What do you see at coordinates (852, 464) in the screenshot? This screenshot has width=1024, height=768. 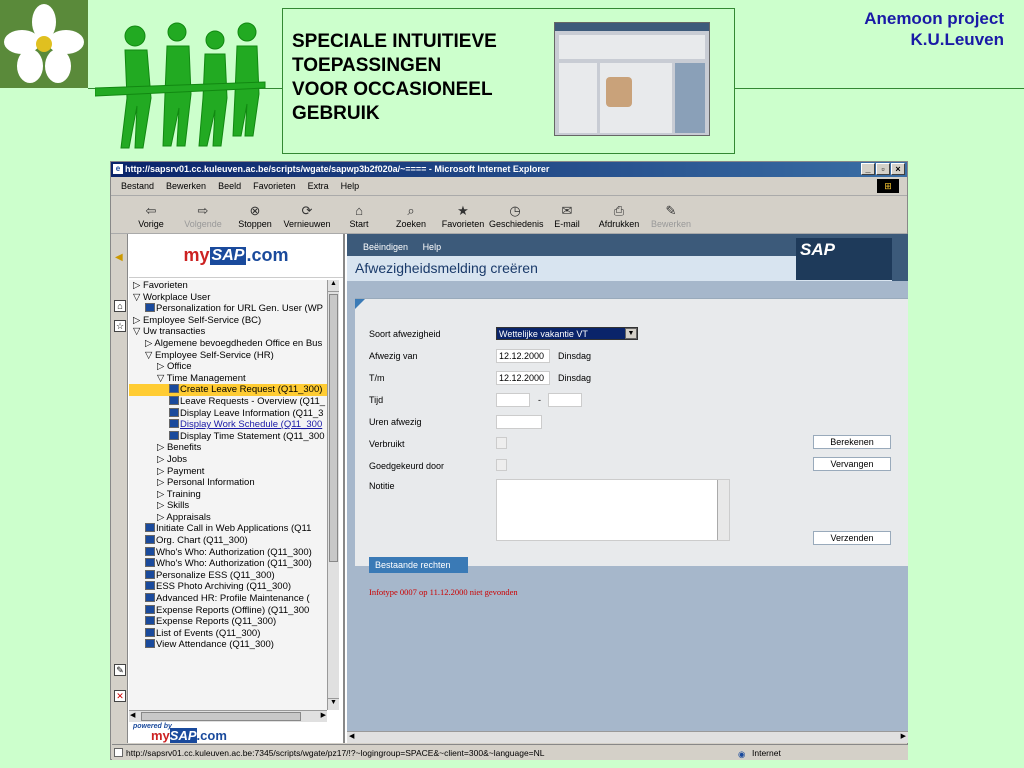 I see `vervangen-button: Vervangen` at bounding box center [852, 464].